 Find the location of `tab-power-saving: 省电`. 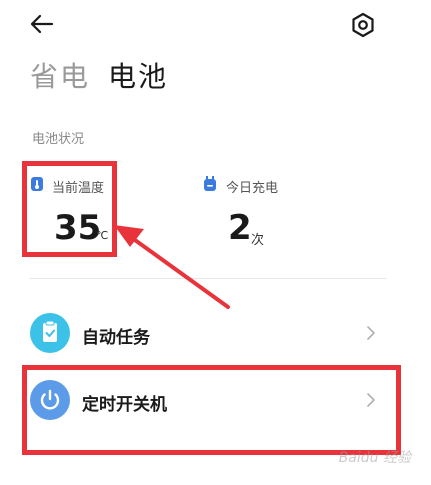

tab-power-saving: 省电 is located at coordinates (60, 75).